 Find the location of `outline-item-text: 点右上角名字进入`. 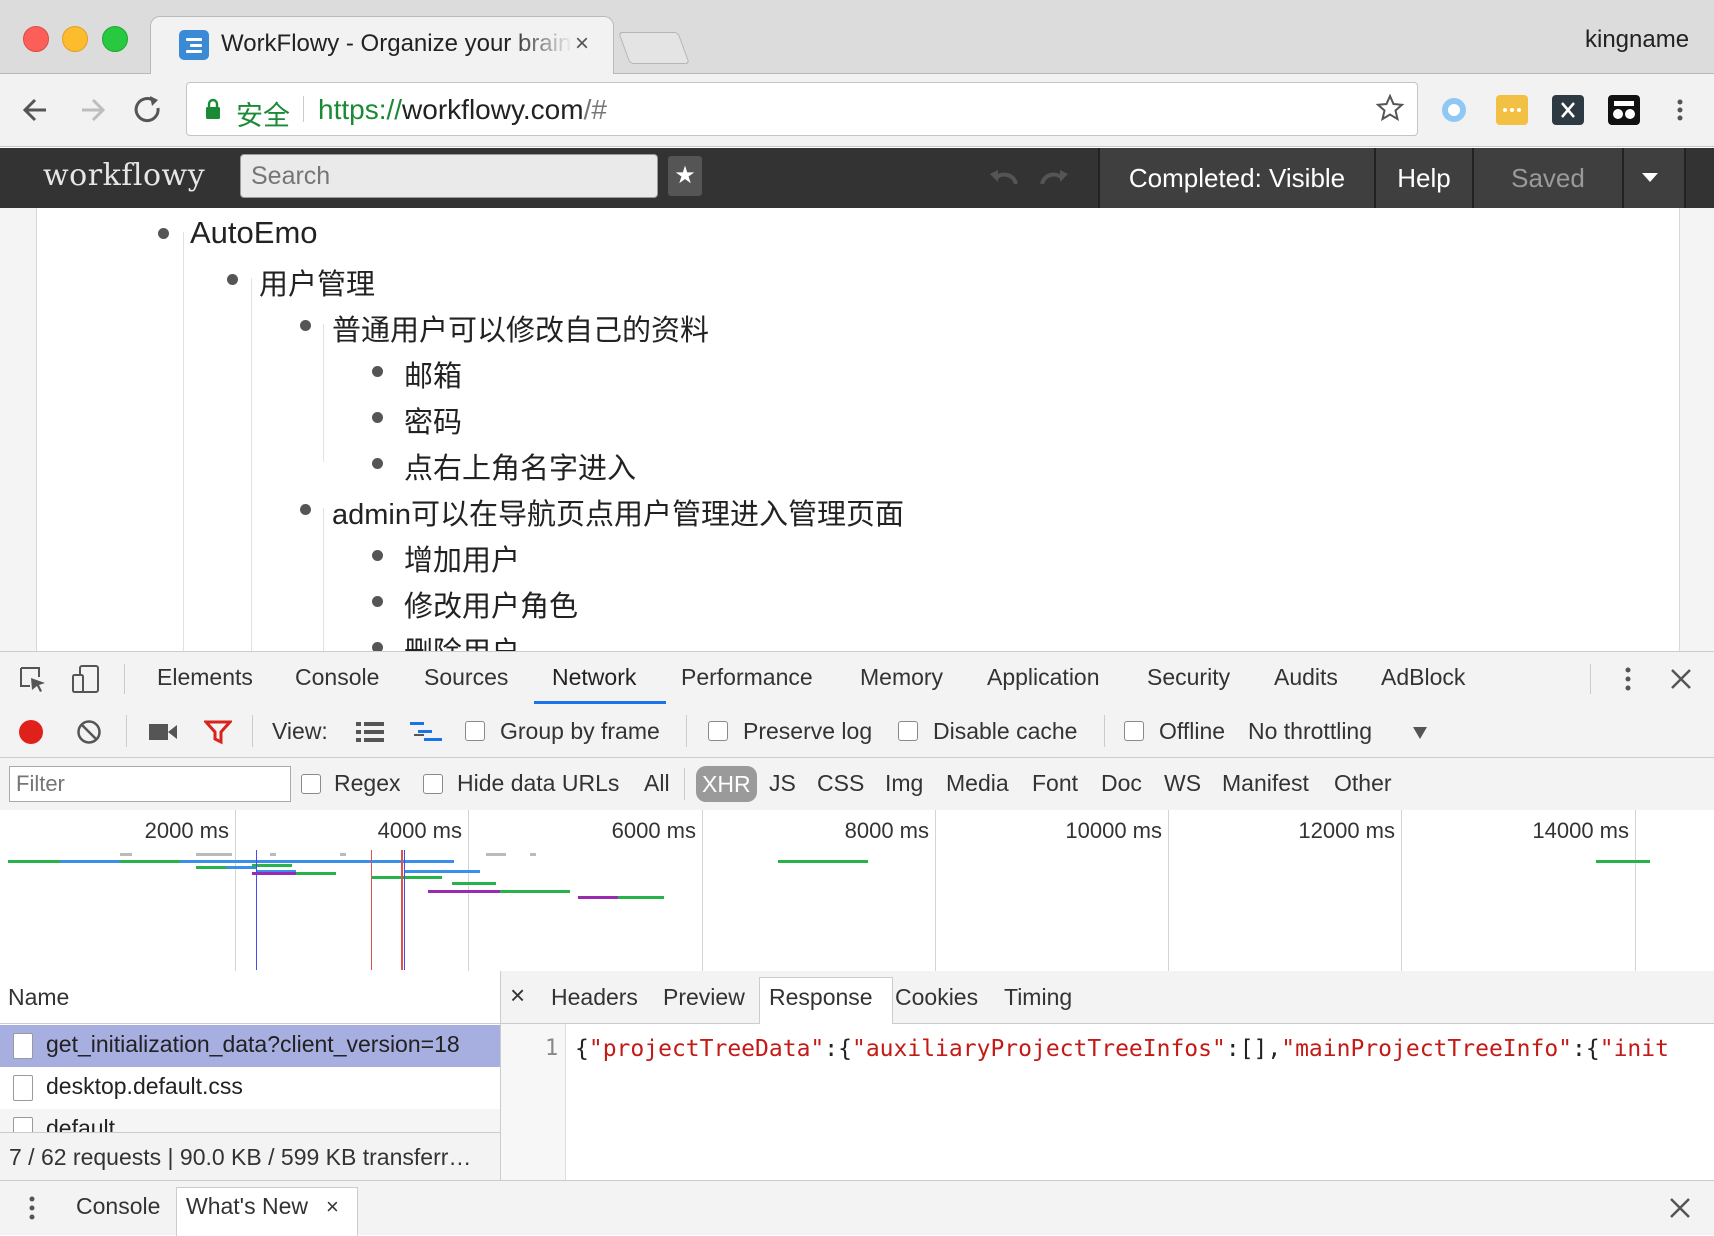

outline-item-text: 点右上角名字进入 is located at coordinates (520, 466).